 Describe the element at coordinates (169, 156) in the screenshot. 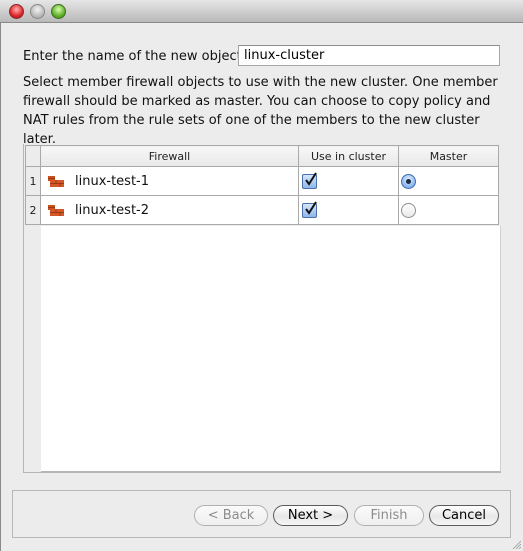

I see `column-header-firewall: Firewall` at that location.